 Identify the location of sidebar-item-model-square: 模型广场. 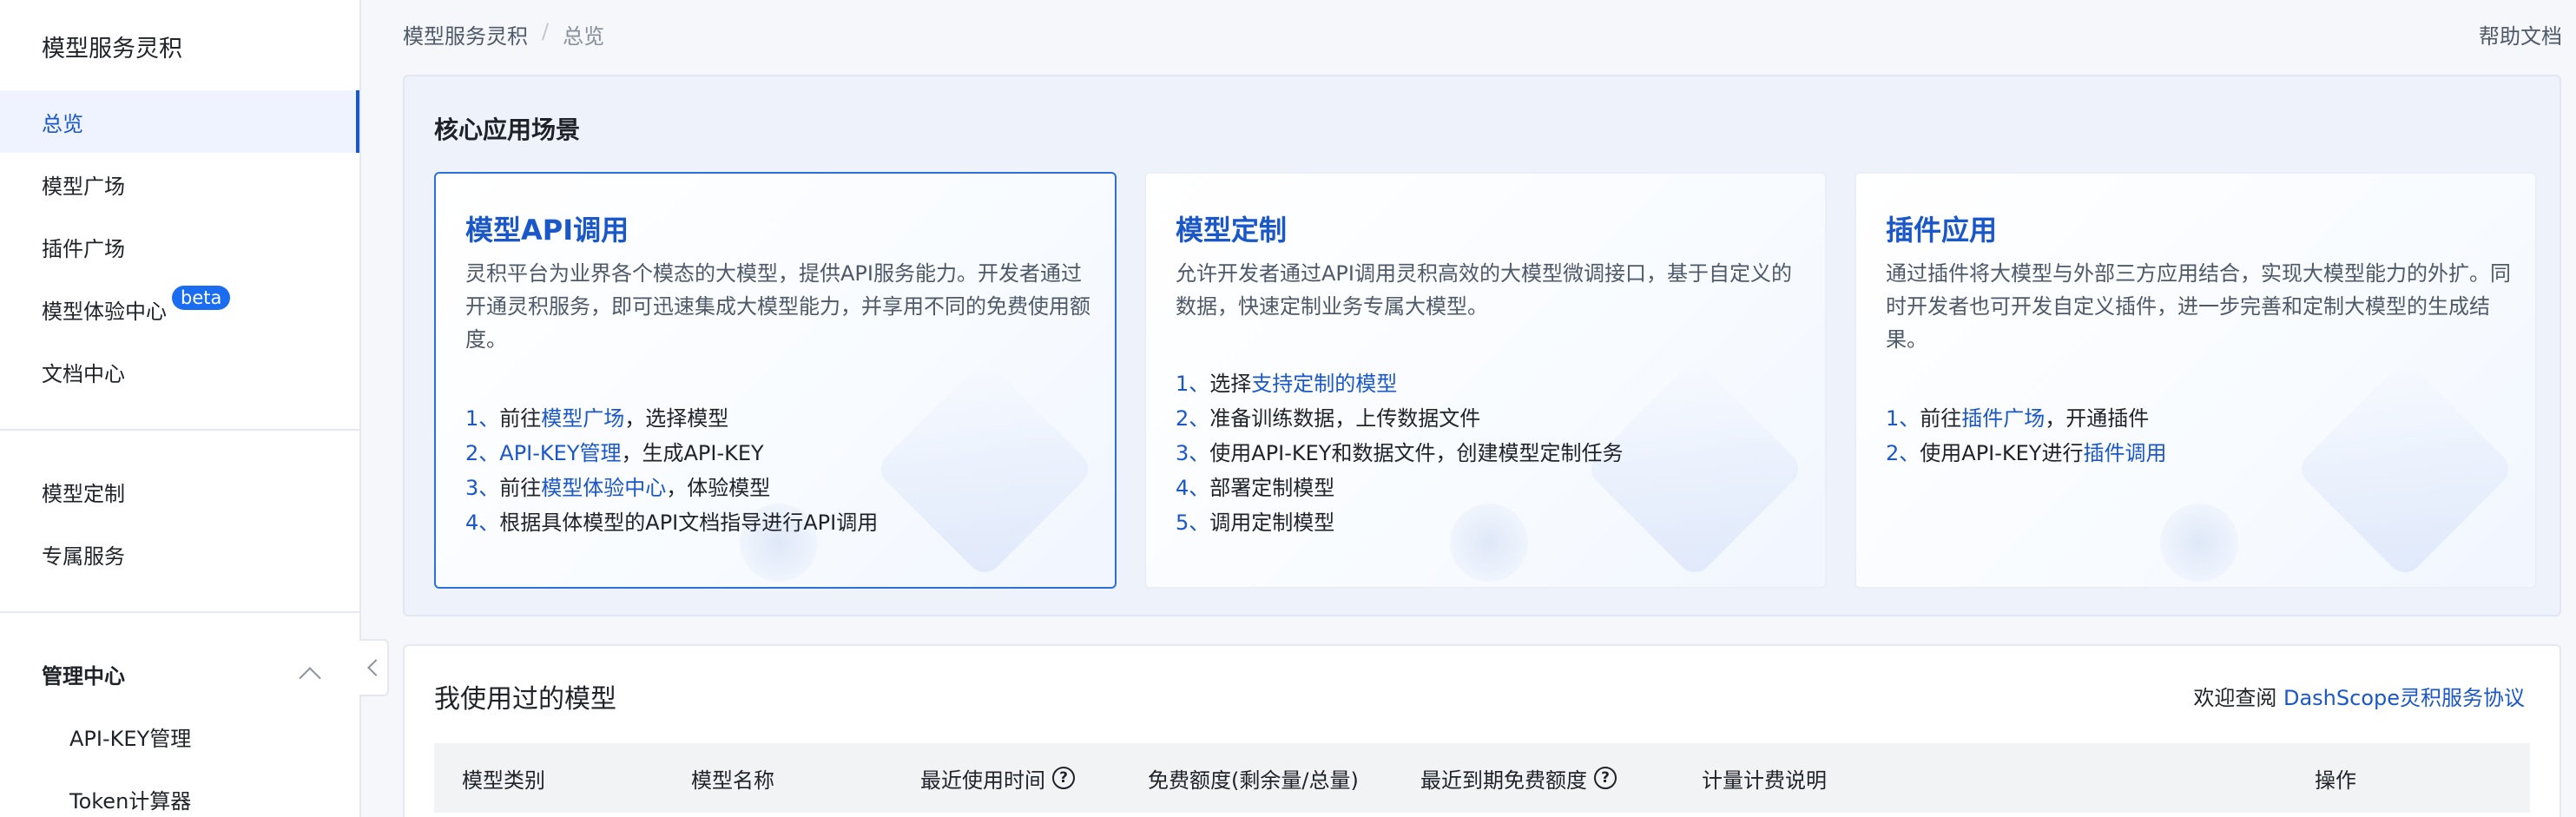
(179, 184).